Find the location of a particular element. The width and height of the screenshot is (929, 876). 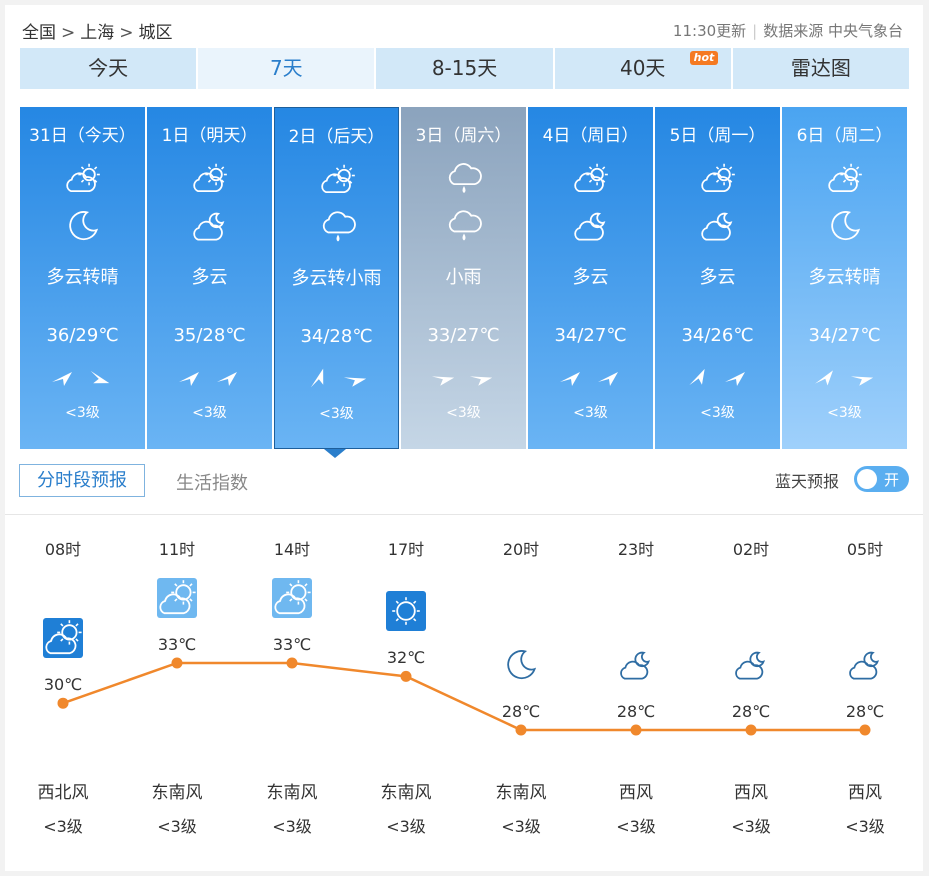

tab-8-15-days: 8-15天 is located at coordinates (464, 68).